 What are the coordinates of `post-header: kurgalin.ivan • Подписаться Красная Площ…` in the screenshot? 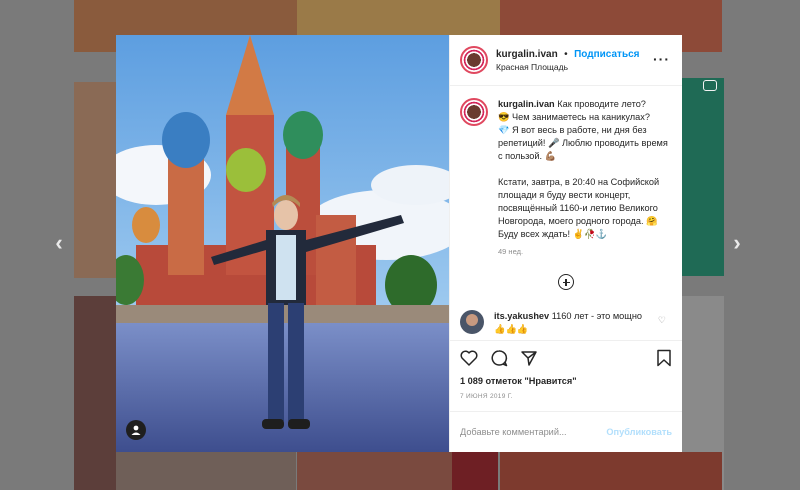 It's located at (566, 60).